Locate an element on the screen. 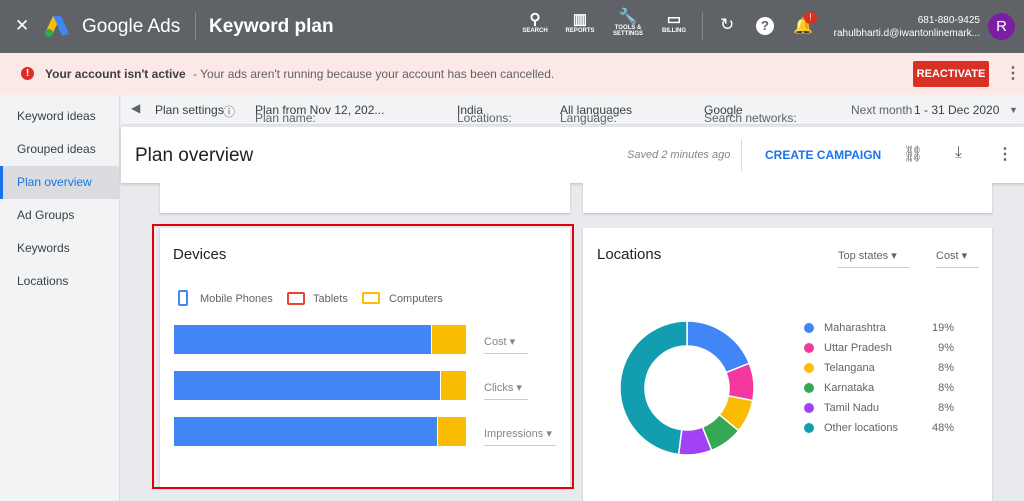 Image resolution: width=1024 pixels, height=501 pixels. account-phone: 681-880-9425 is located at coordinates (948, 20).